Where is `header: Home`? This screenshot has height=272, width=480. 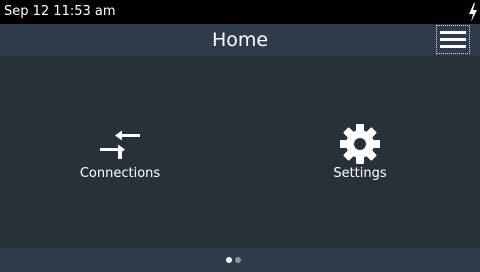 header: Home is located at coordinates (240, 40).